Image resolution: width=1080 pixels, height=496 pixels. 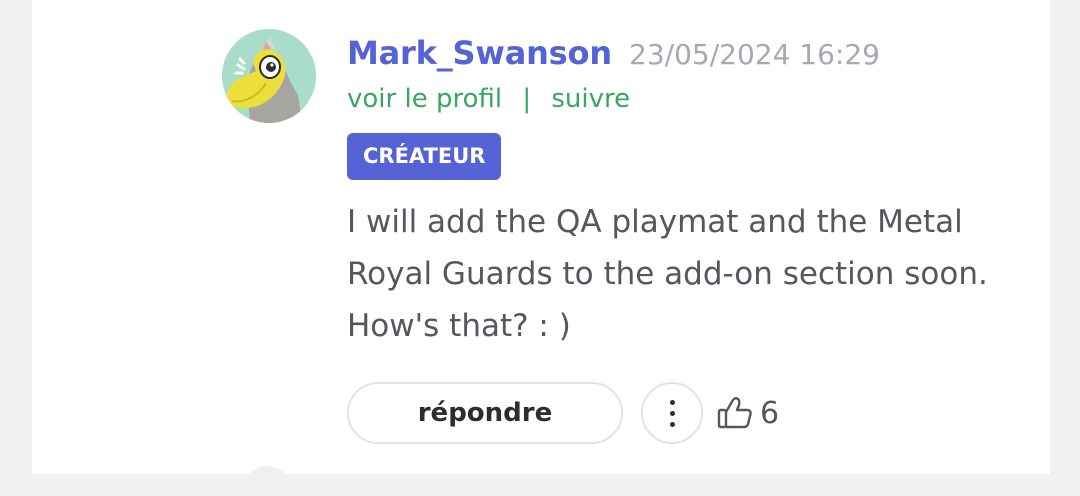 I want to click on profile-links: voir le profil | suivre, so click(x=488, y=99).